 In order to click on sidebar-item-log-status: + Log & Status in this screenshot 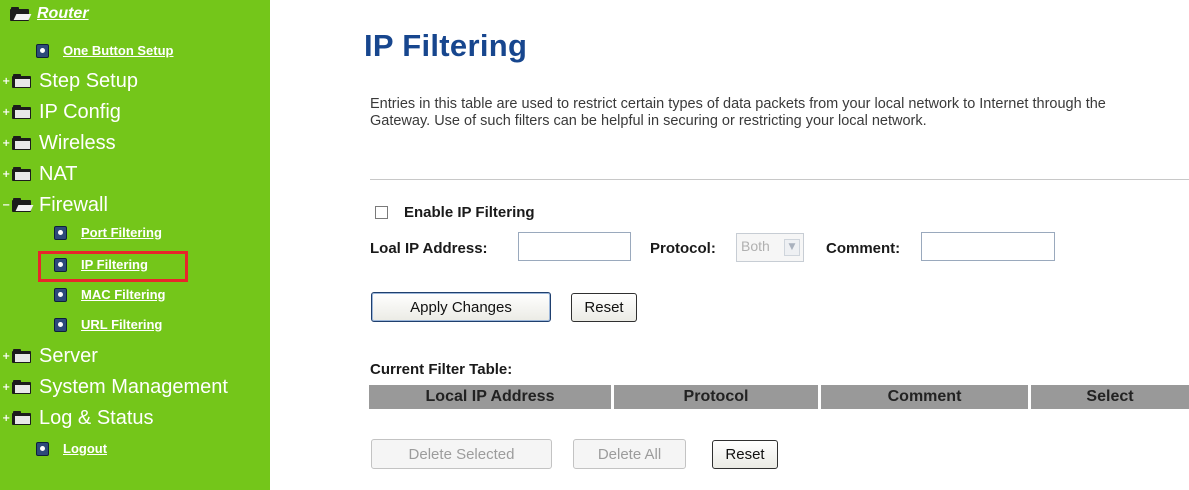, I will do `click(78, 418)`.